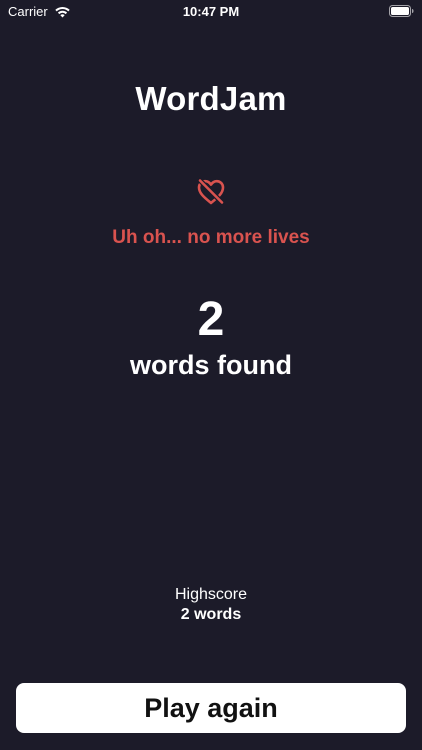 This screenshot has width=422, height=750. Describe the element at coordinates (211, 319) in the screenshot. I see `score-value: 2` at that location.